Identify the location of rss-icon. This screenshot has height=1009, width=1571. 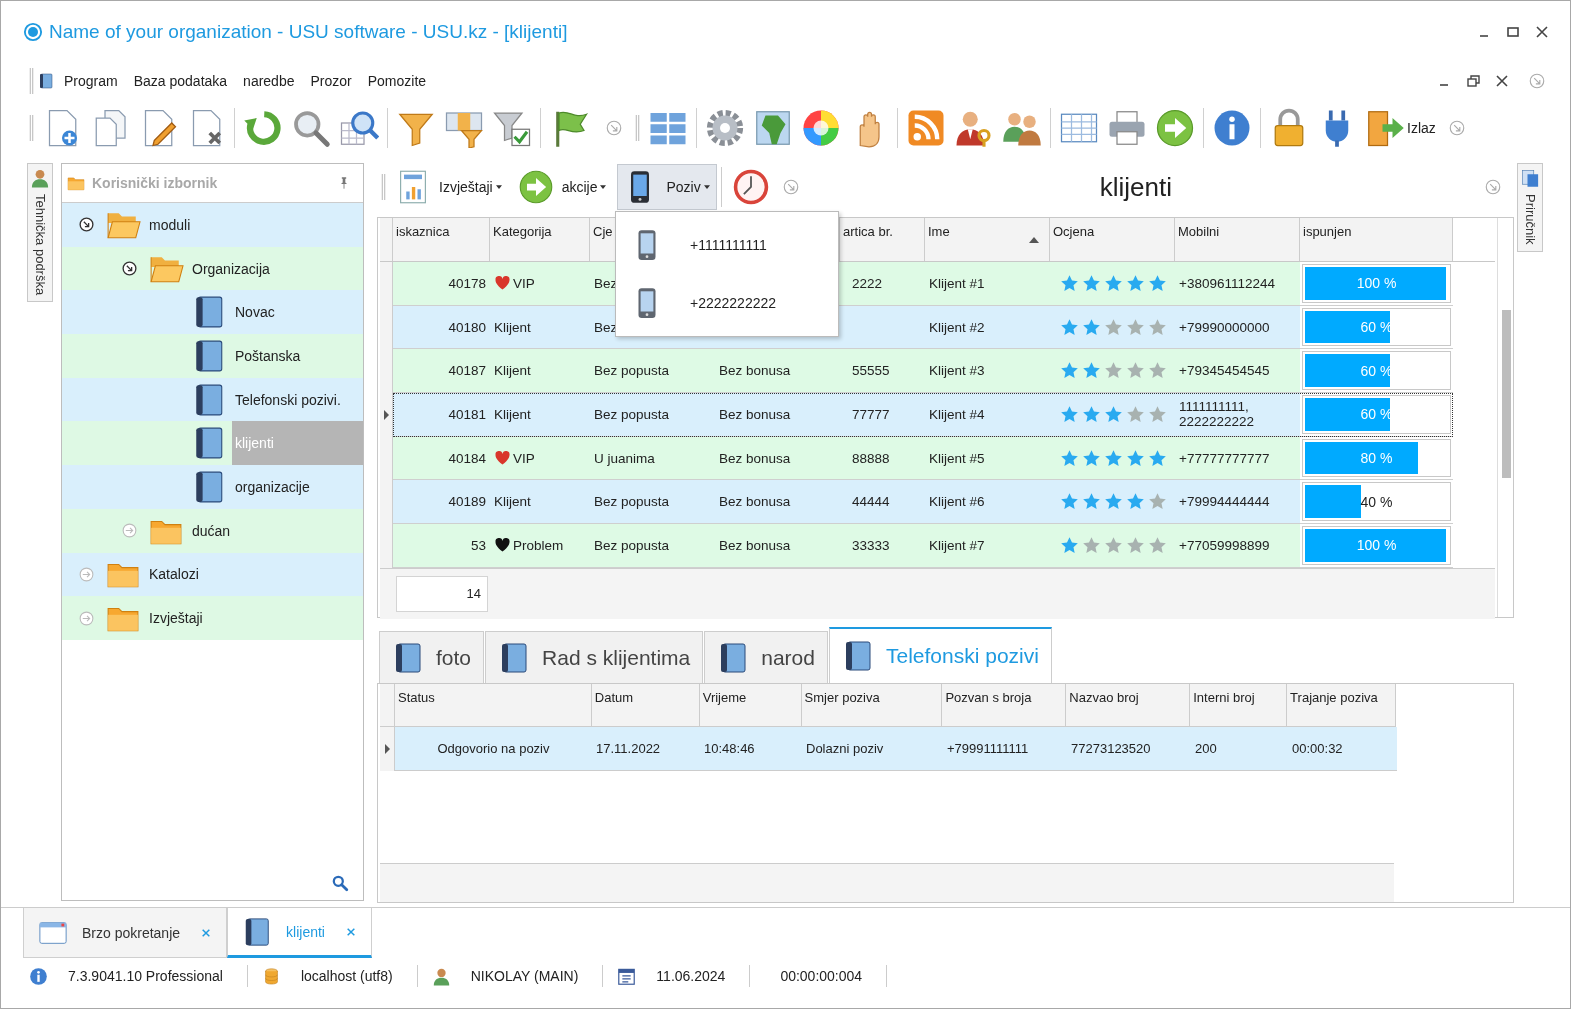
(926, 128).